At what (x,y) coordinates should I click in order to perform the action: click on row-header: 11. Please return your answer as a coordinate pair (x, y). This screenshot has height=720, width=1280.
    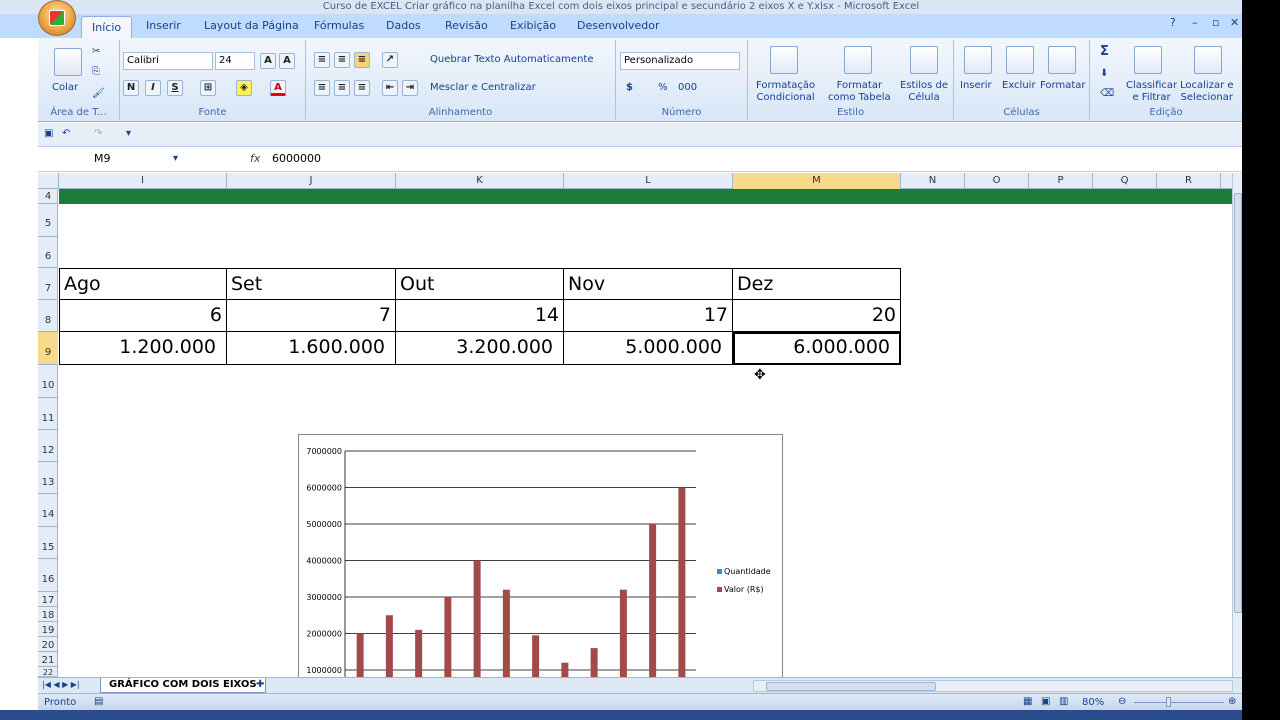
    Looking at the image, I should click on (48, 414).